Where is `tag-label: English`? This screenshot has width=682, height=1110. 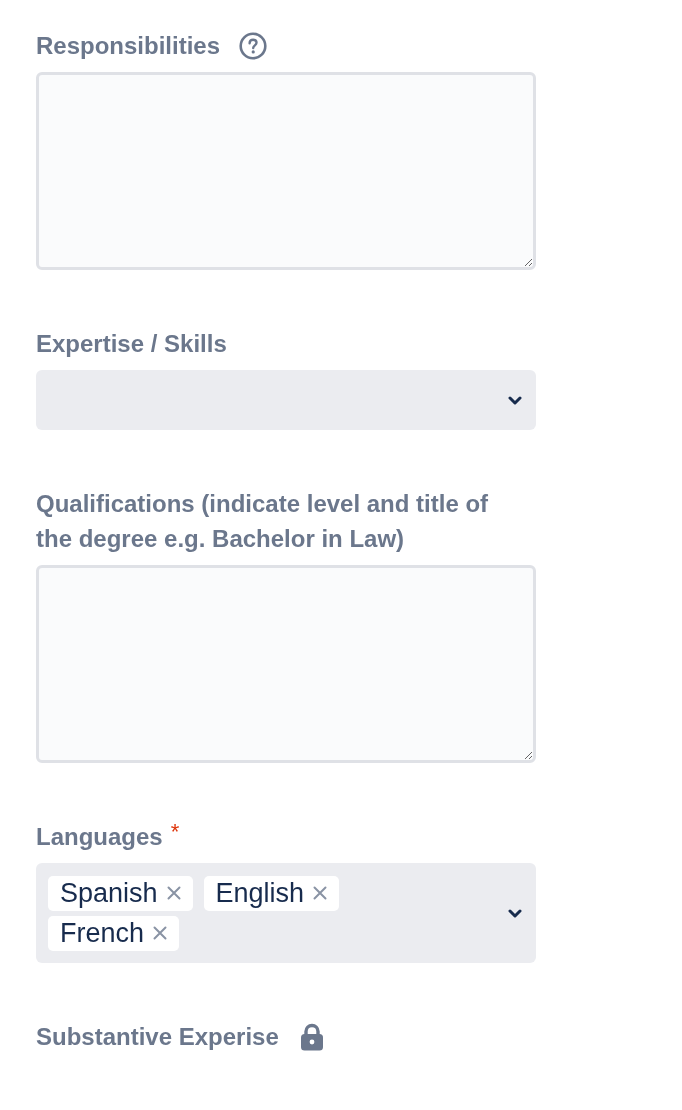
tag-label: English is located at coordinates (260, 893).